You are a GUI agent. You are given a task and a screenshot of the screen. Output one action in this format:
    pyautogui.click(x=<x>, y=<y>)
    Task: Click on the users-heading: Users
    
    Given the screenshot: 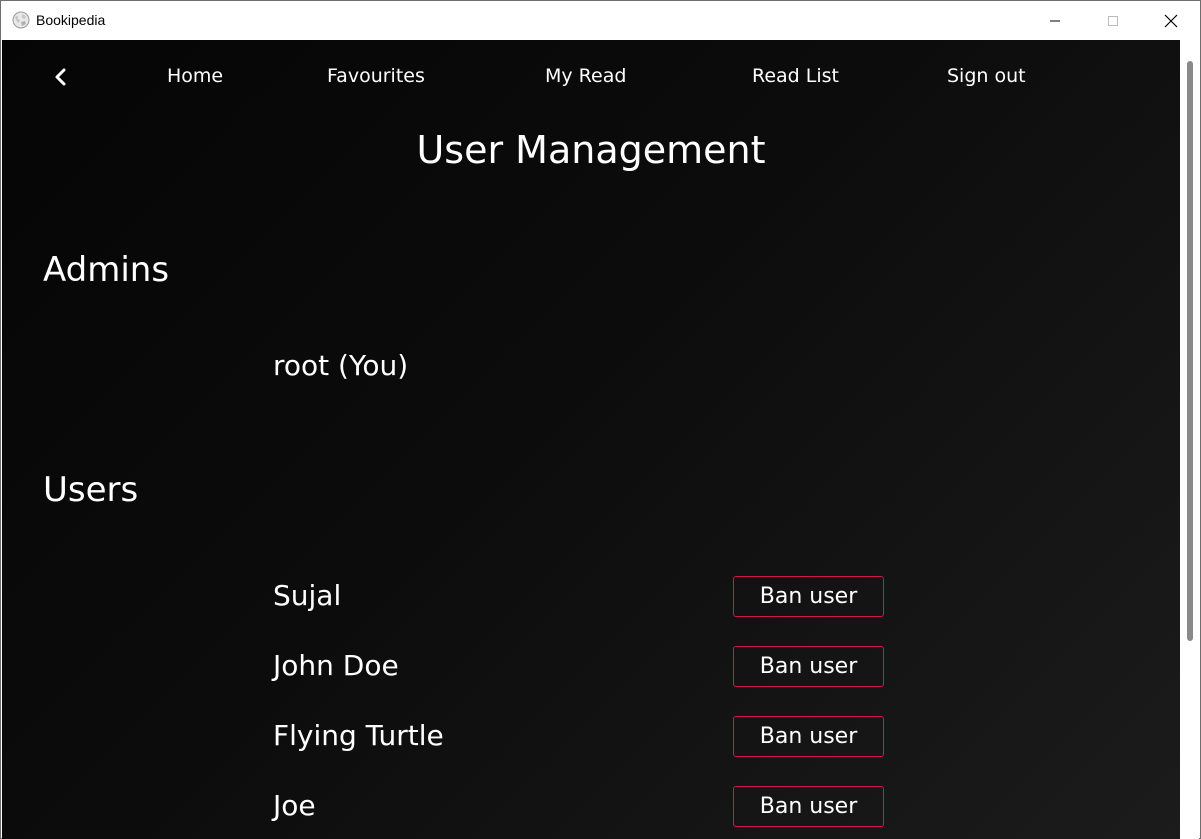 What is the action you would take?
    pyautogui.click(x=91, y=490)
    